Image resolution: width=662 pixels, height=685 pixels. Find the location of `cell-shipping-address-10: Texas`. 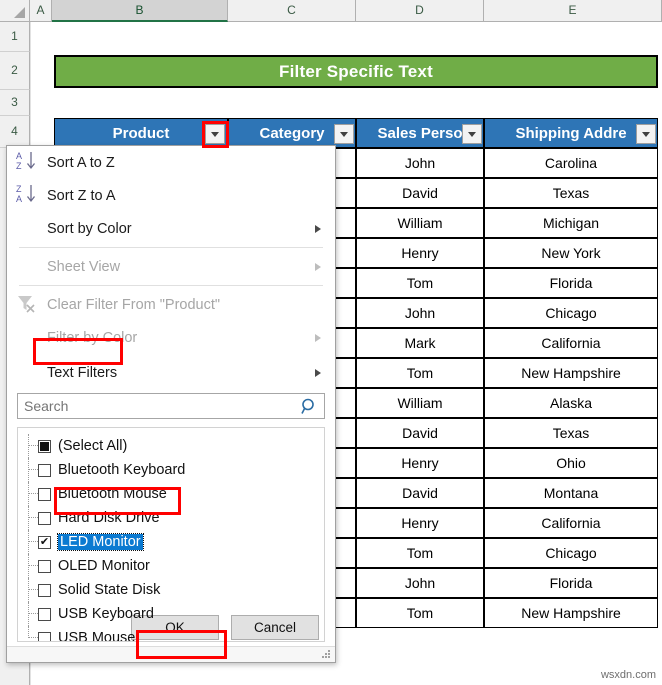

cell-shipping-address-10: Texas is located at coordinates (571, 433).